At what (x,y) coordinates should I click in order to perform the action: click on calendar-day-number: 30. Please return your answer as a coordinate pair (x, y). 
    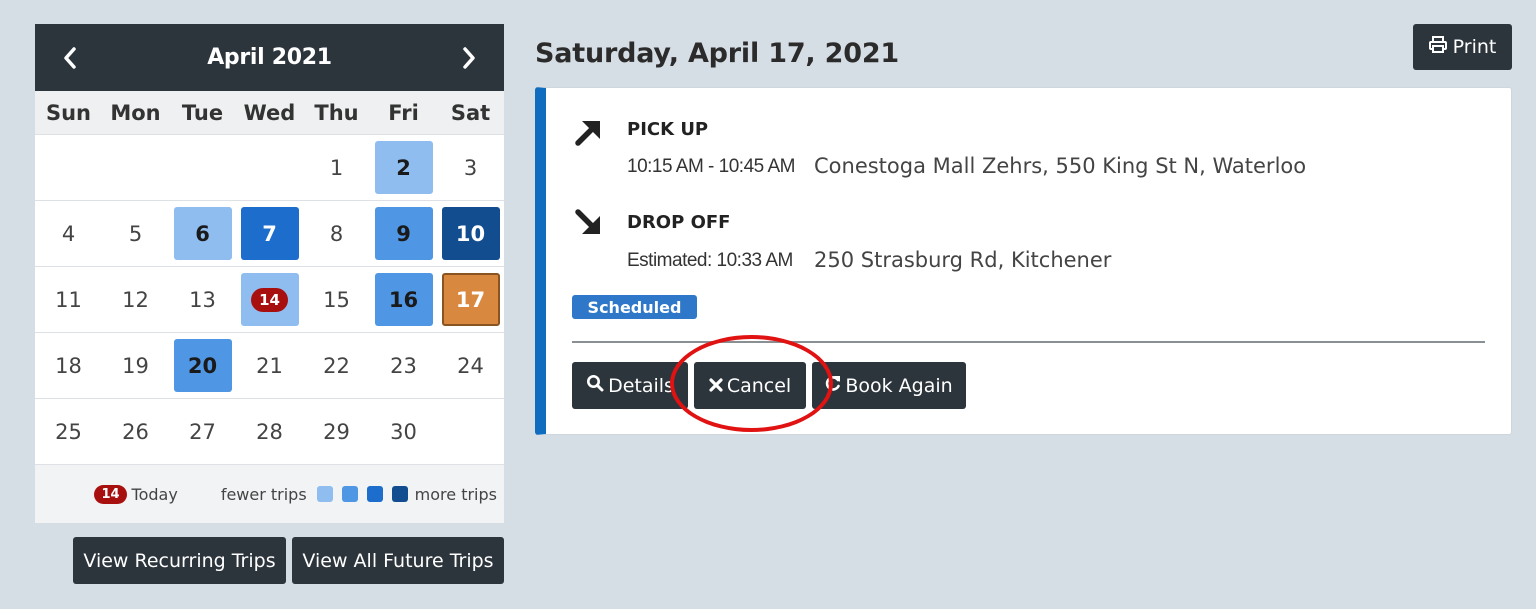
    Looking at the image, I should click on (403, 431).